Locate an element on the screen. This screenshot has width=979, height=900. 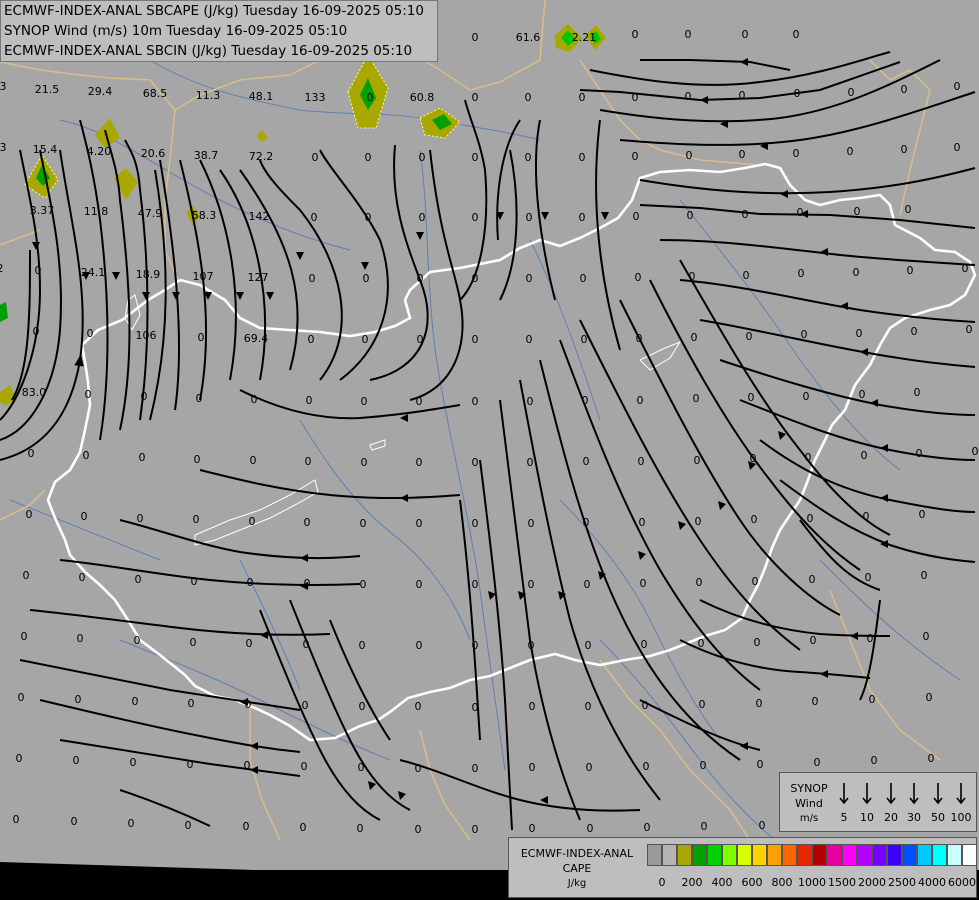
cin-label: 11.3 is located at coordinates (208, 95).